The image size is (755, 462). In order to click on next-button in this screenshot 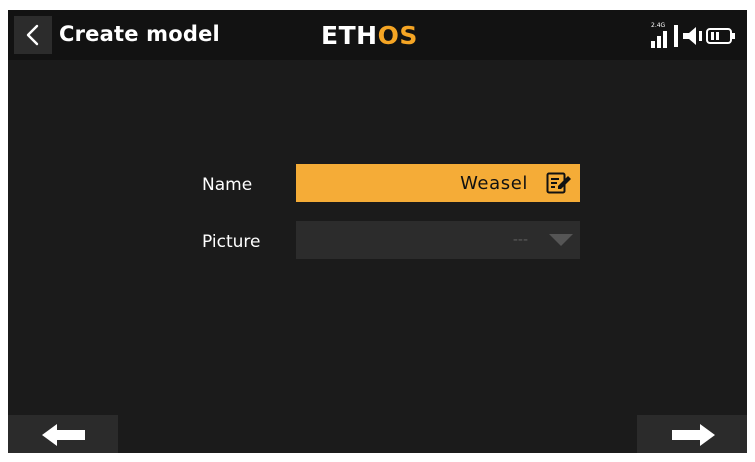, I will do `click(692, 434)`.